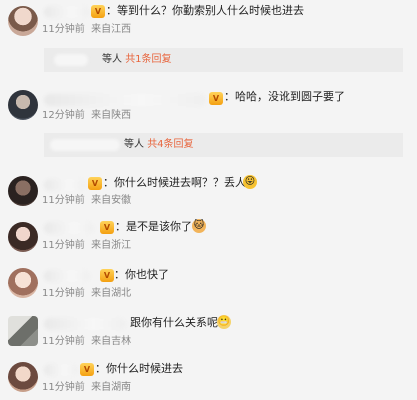 Image resolution: width=417 pixels, height=400 pixels. What do you see at coordinates (86, 294) in the screenshot?
I see `comment-meta: 11分钟前 来自湖北` at bounding box center [86, 294].